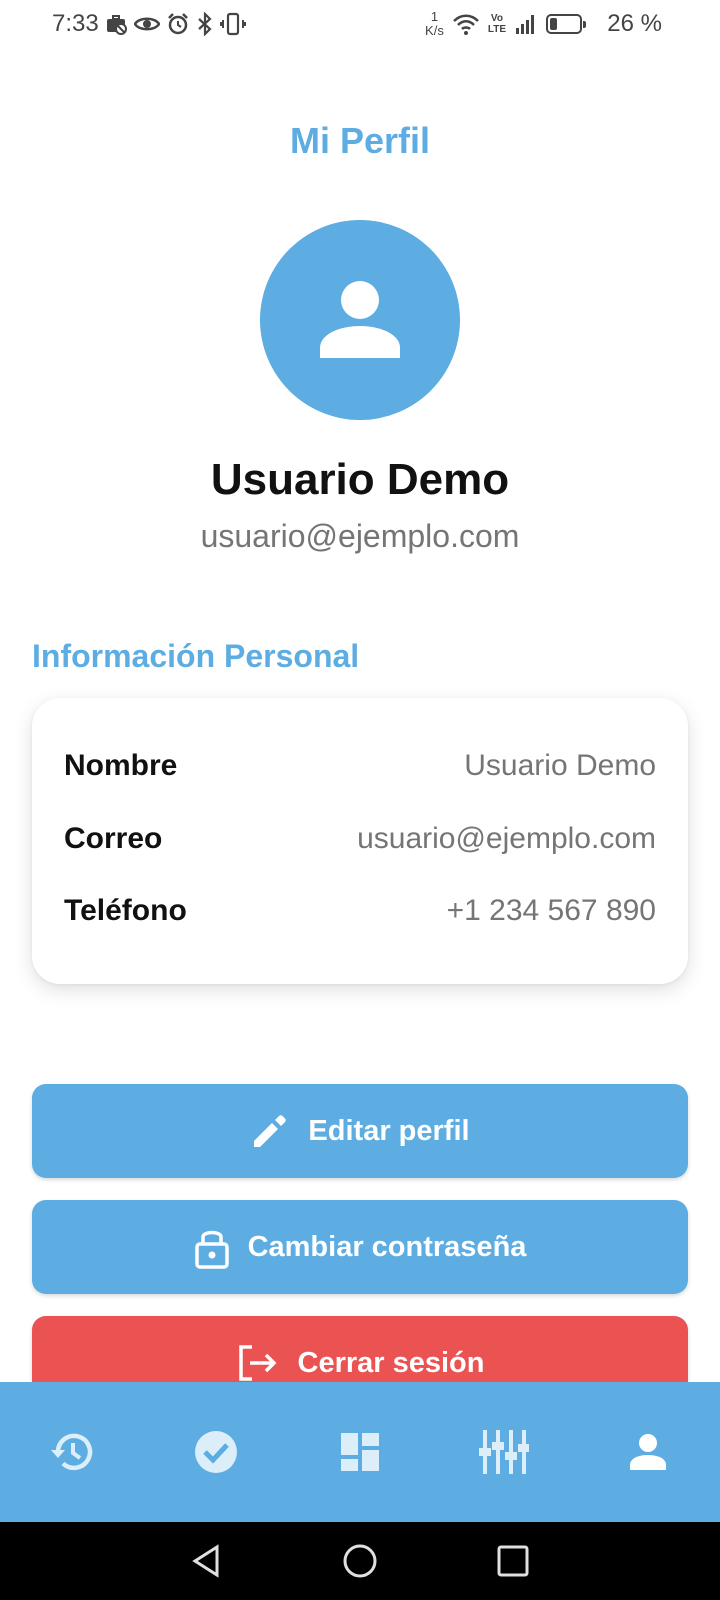  What do you see at coordinates (196, 656) in the screenshot?
I see `section-title-personal-info: Información Personal` at bounding box center [196, 656].